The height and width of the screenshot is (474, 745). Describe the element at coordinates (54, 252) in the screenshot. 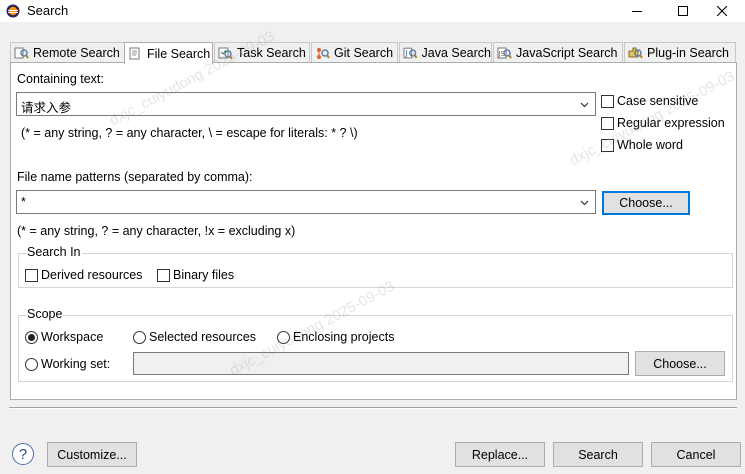

I see `search-in-title: Search In` at that location.